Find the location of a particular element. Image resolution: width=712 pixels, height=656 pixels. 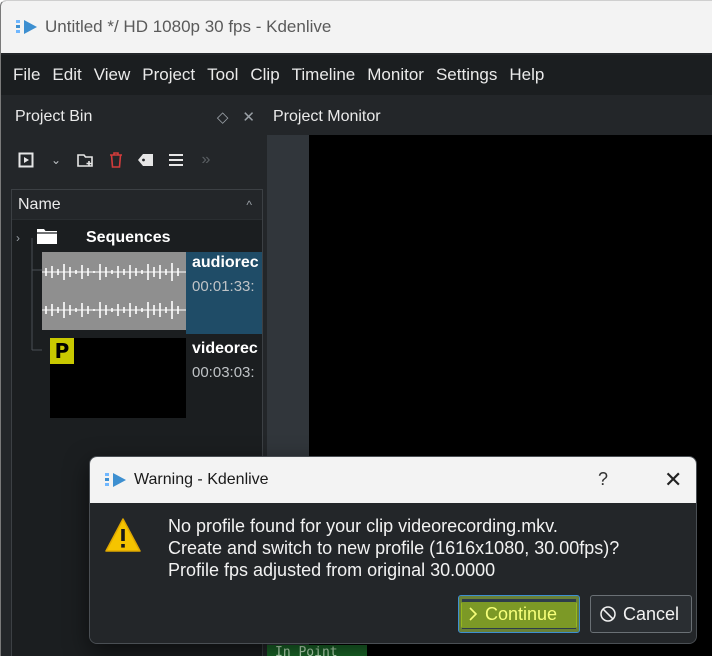

menu-button is located at coordinates (176, 160).